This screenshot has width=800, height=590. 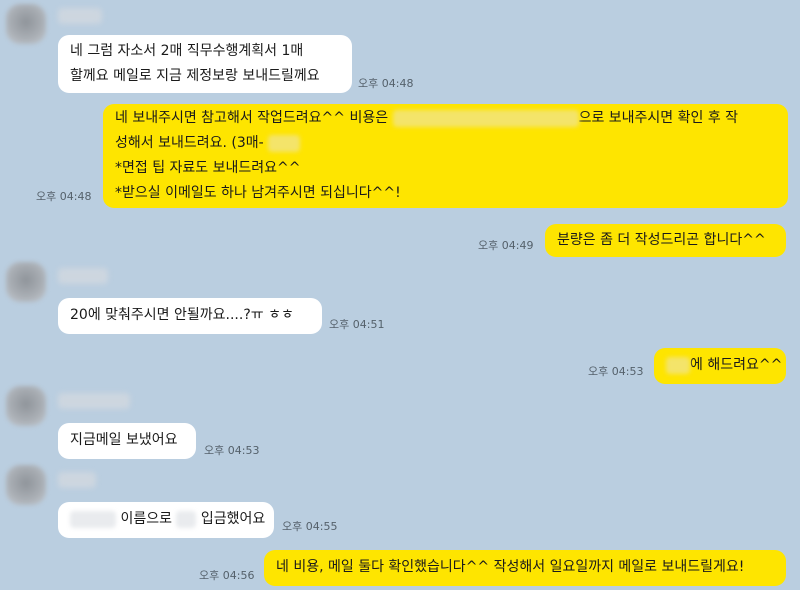 I want to click on message-text: 에 해드려요^^, so click(x=736, y=365).